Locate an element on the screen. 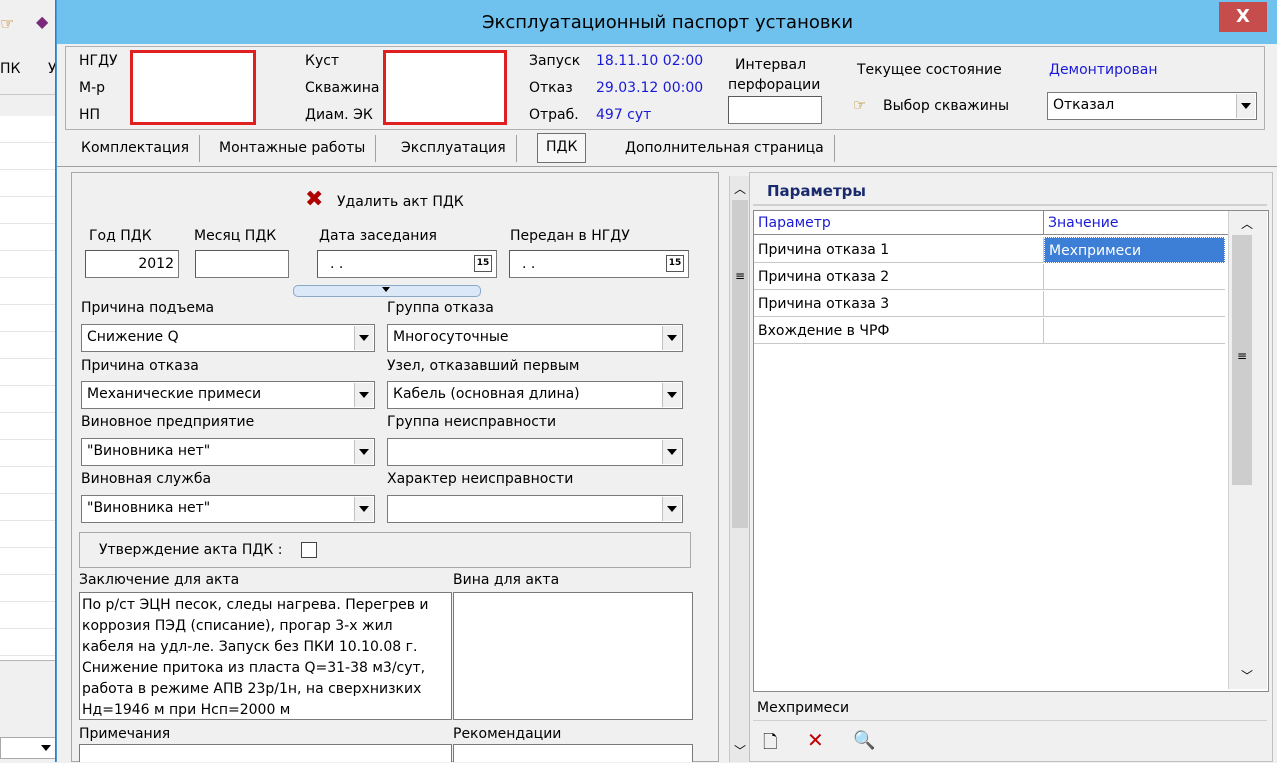  status-combo: Отказал is located at coordinates (1152, 106).